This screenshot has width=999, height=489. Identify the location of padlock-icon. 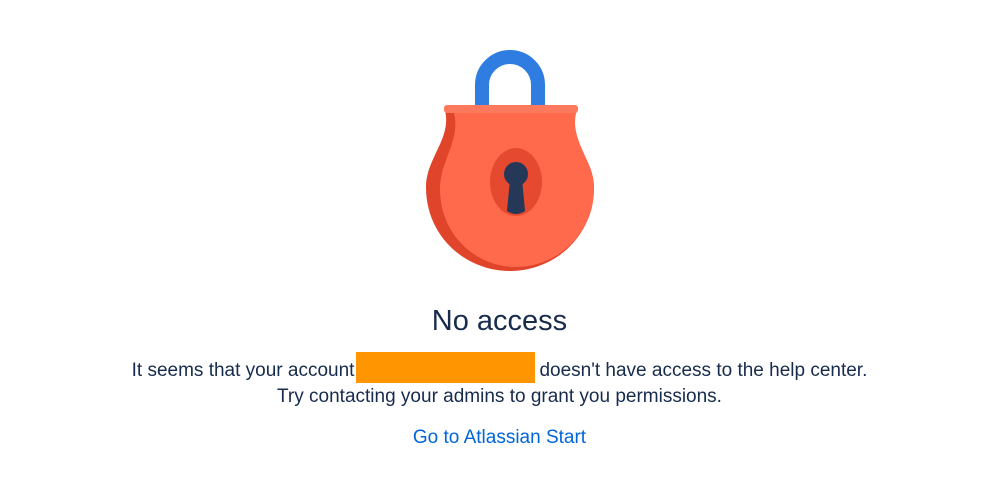
(510, 159).